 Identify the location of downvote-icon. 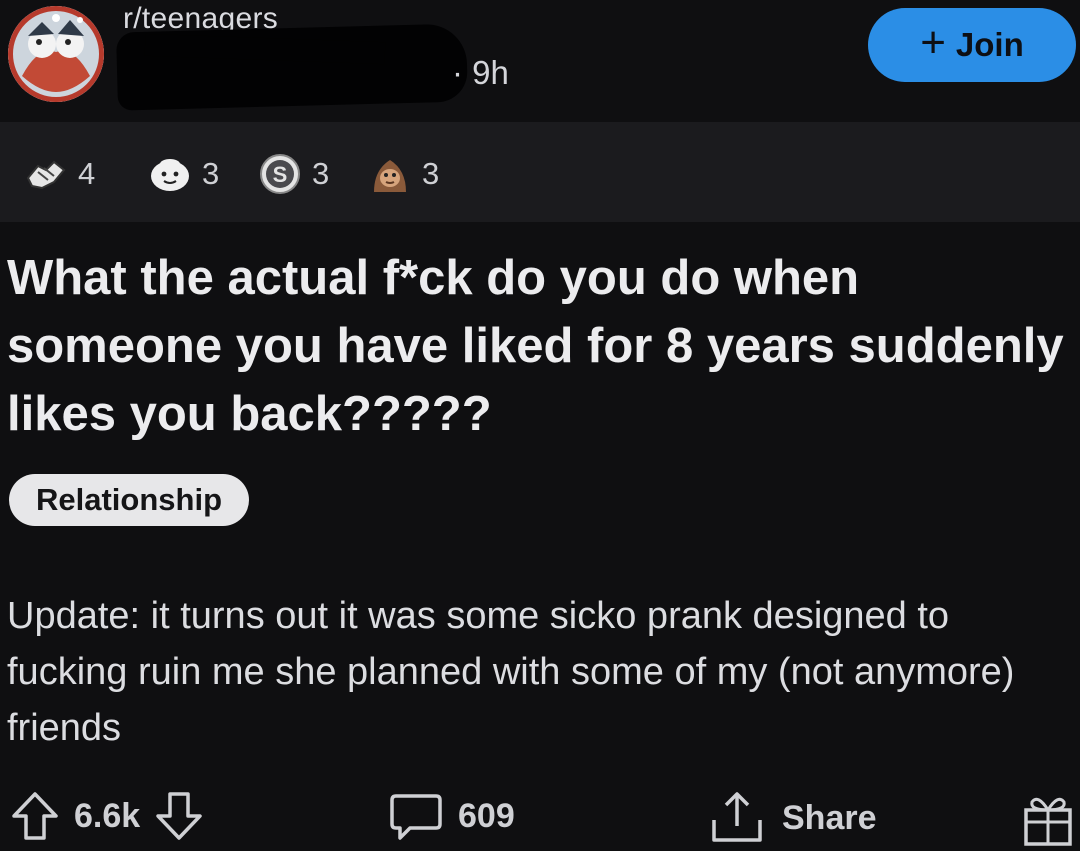
(179, 816).